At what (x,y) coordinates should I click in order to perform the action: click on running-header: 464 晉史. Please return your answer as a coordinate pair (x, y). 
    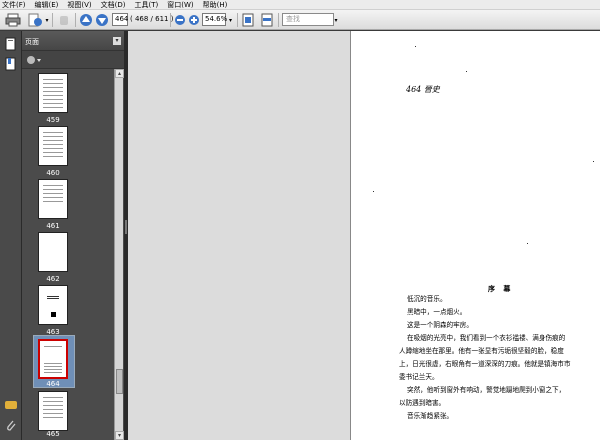
    Looking at the image, I should click on (423, 89).